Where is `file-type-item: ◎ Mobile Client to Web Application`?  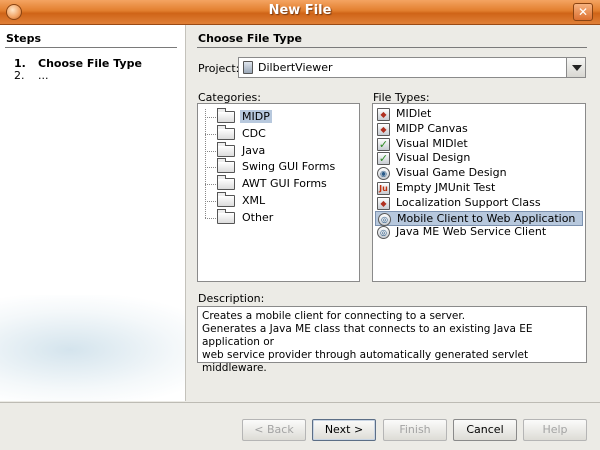
file-type-item: ◎ Mobile Client to Web Application is located at coordinates (479, 218).